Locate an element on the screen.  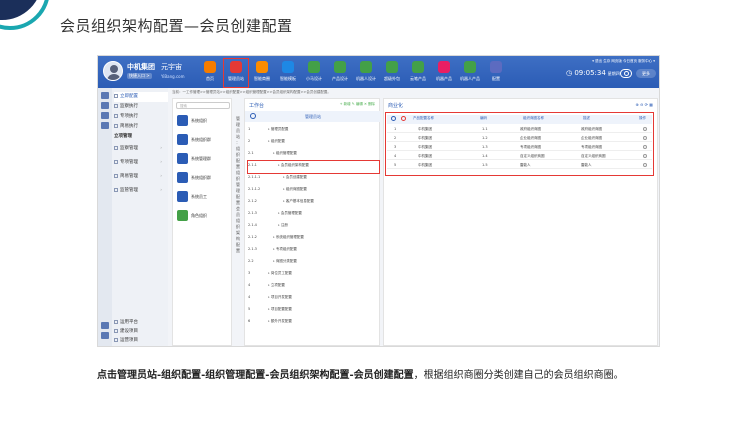
left-nav-item-0: 系统组织 is located at coordinates (204, 121).